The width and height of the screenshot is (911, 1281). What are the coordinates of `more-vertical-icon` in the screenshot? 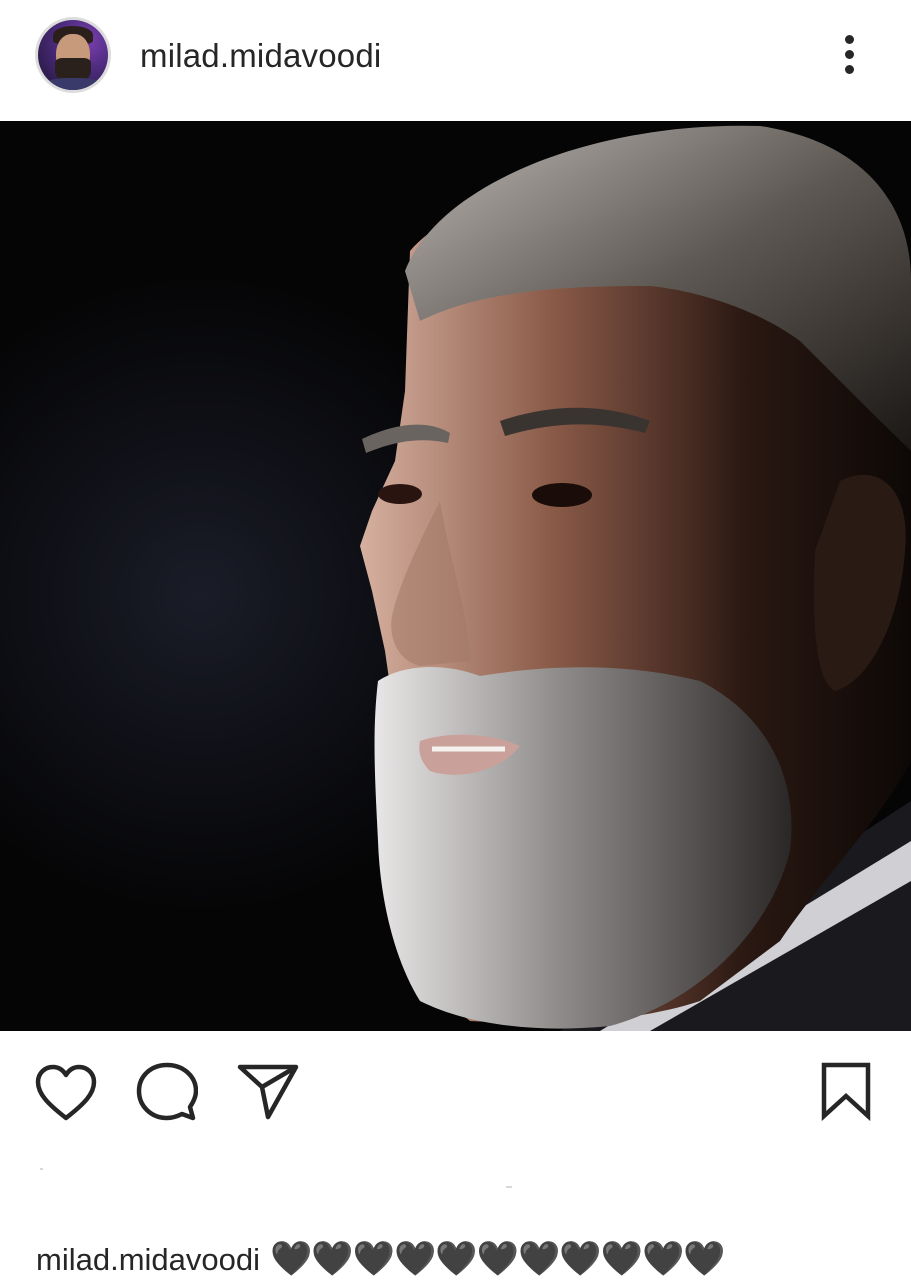 It's located at (850, 55).